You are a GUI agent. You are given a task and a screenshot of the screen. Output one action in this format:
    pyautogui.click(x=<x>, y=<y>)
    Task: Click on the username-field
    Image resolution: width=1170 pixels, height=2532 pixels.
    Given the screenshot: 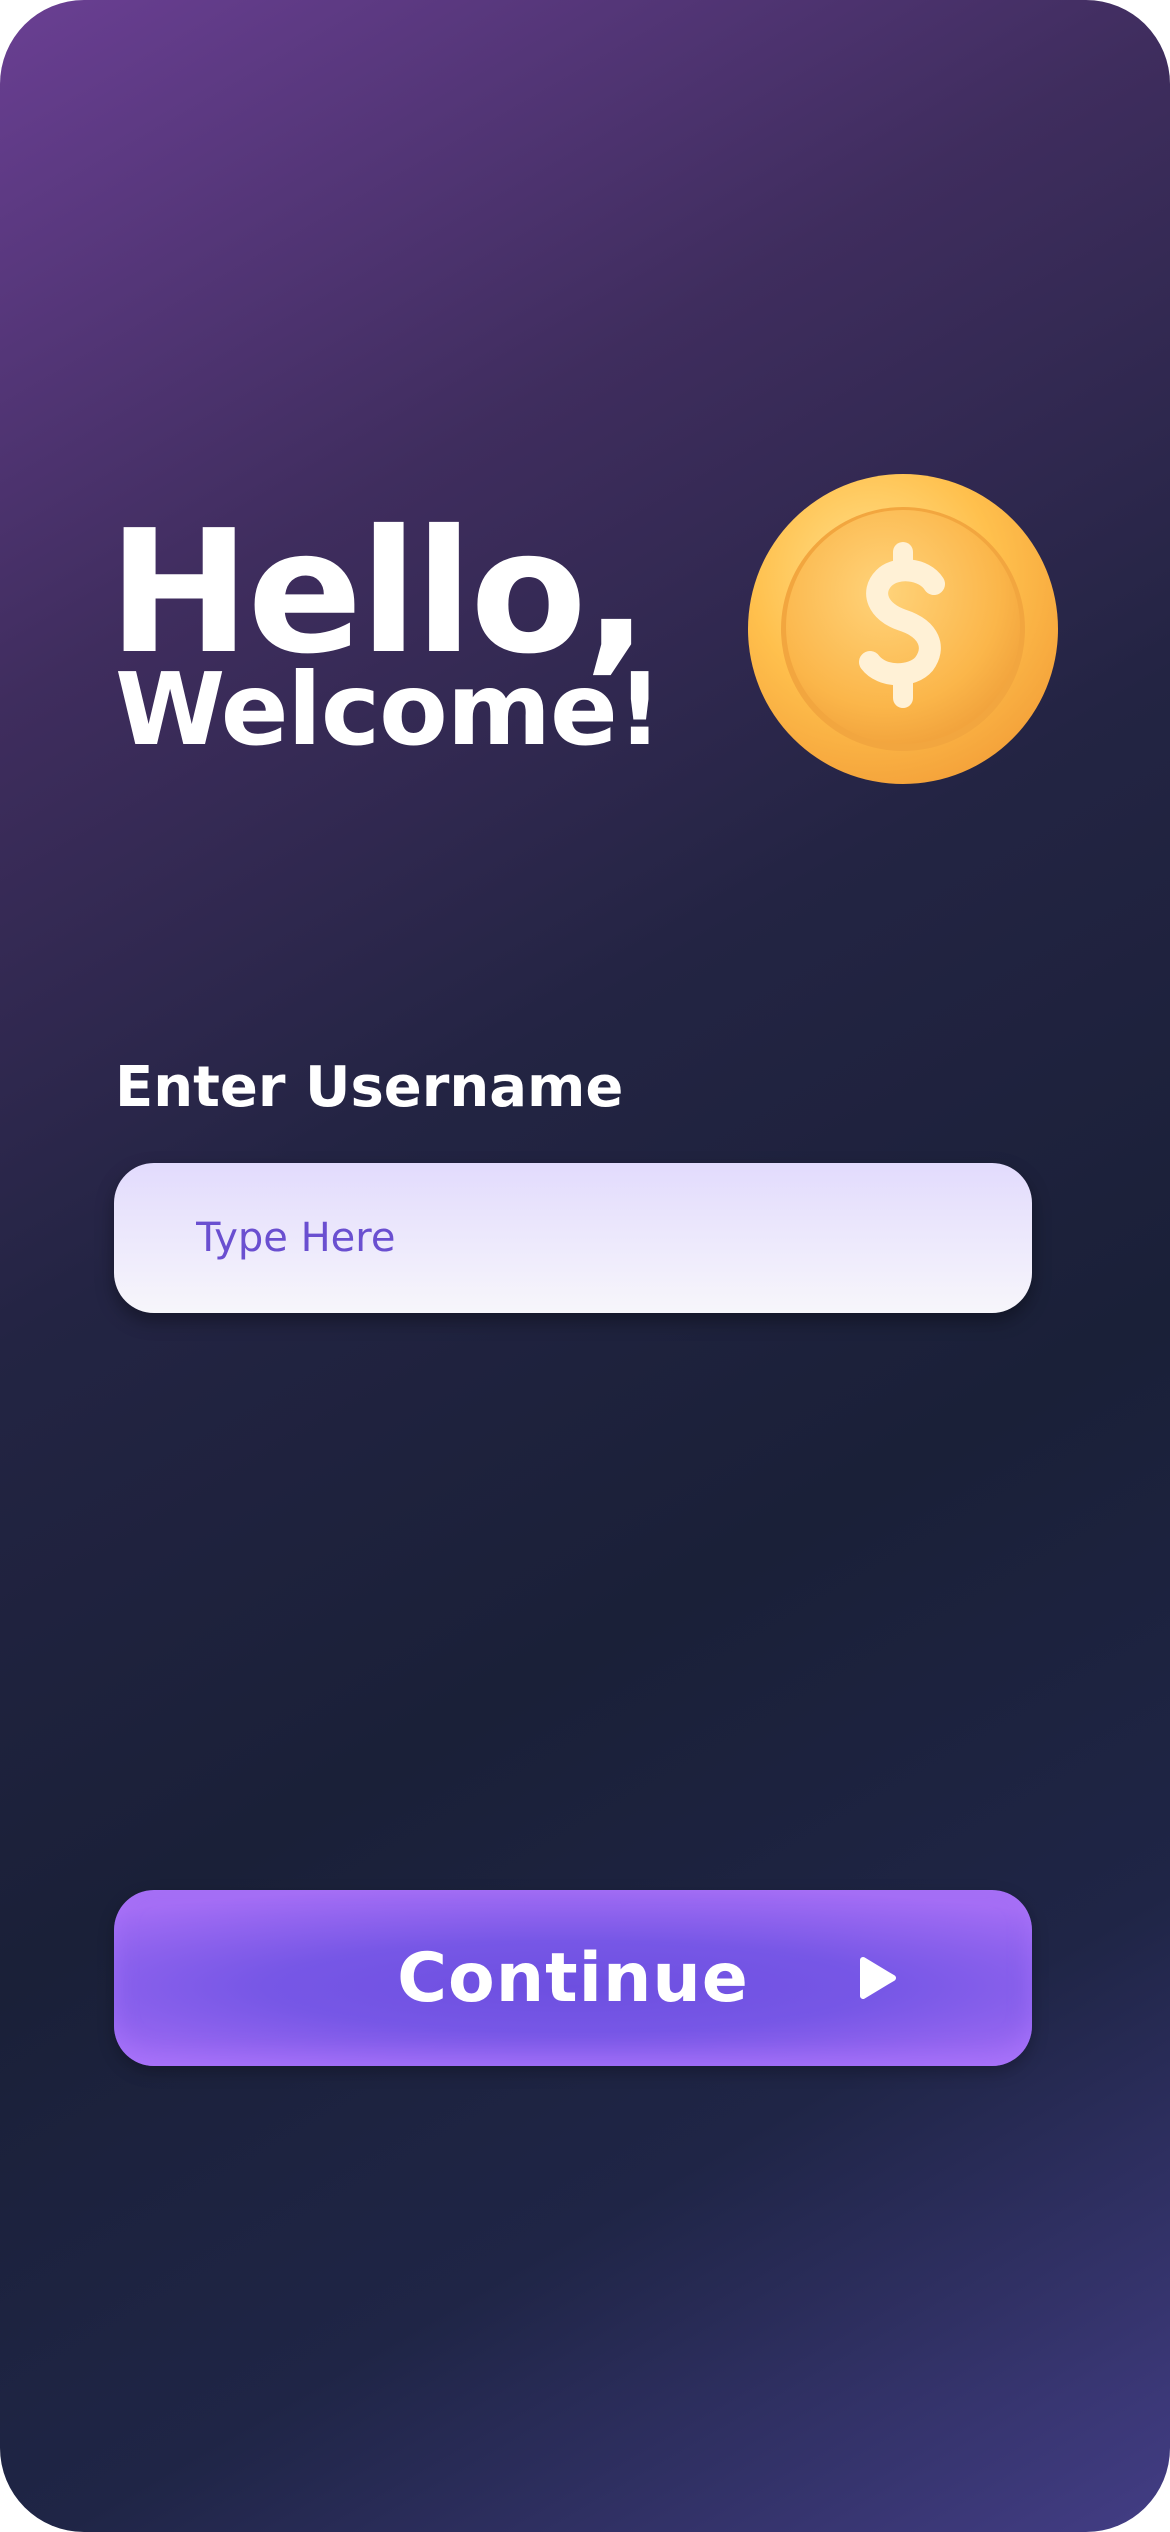 What is the action you would take?
    pyautogui.click(x=573, y=1238)
    